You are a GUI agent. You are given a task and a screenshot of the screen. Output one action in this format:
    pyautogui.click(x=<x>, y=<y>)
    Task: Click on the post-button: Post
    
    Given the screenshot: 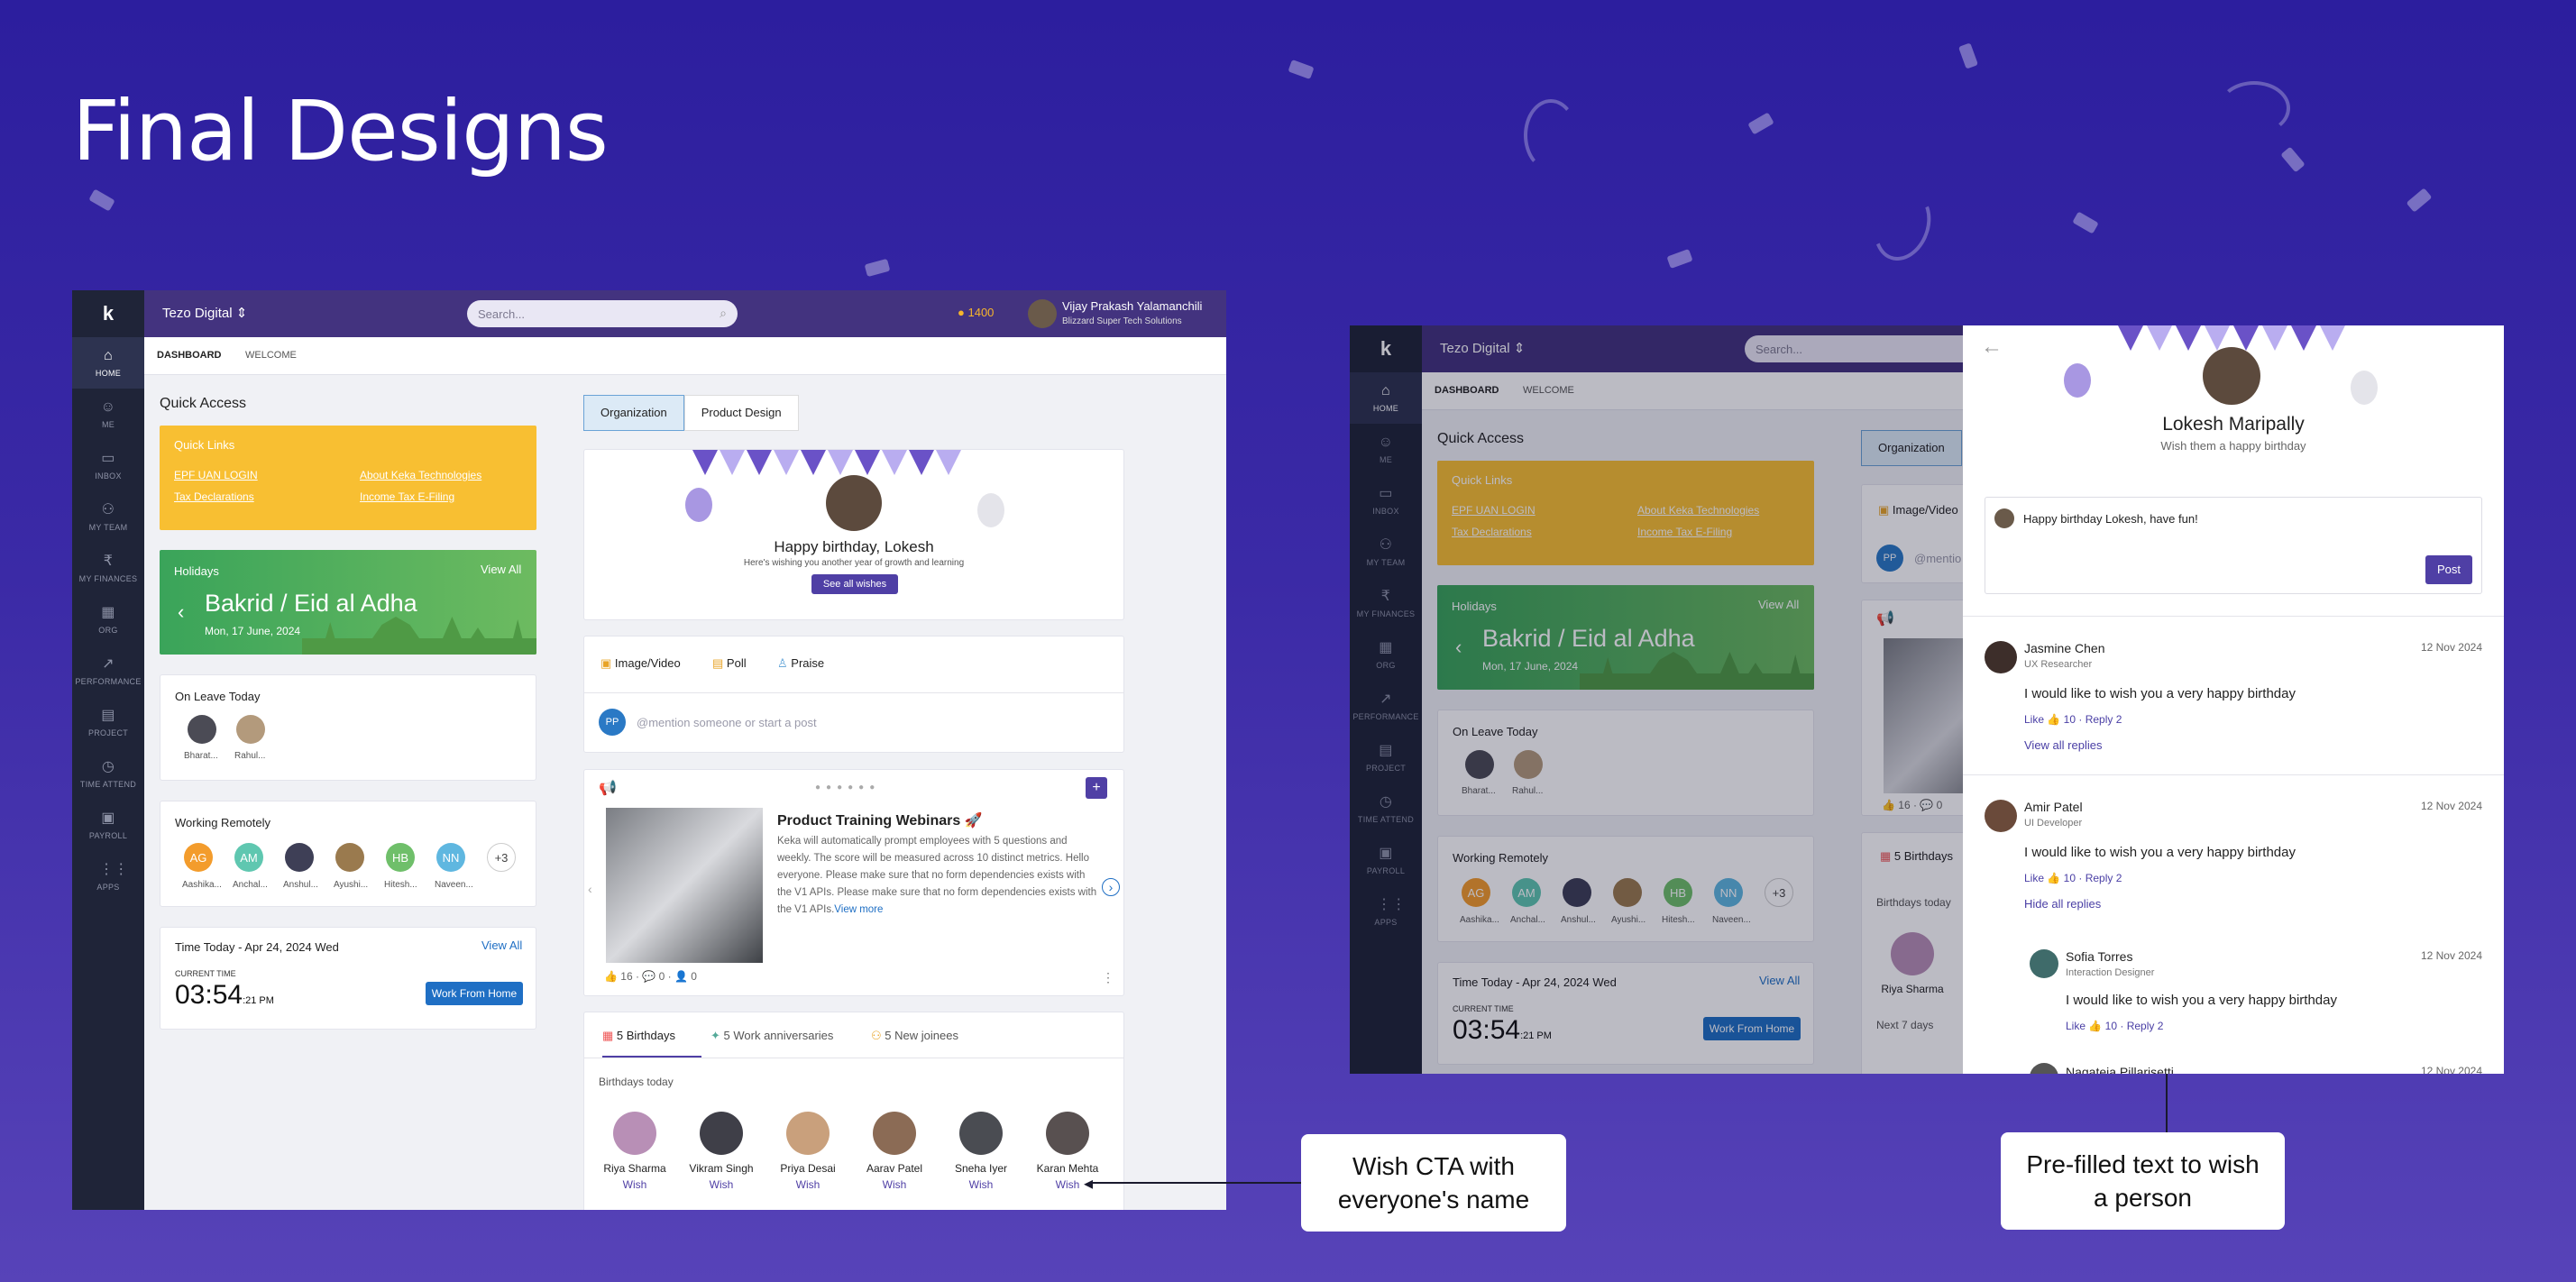 What is the action you would take?
    pyautogui.click(x=2448, y=569)
    